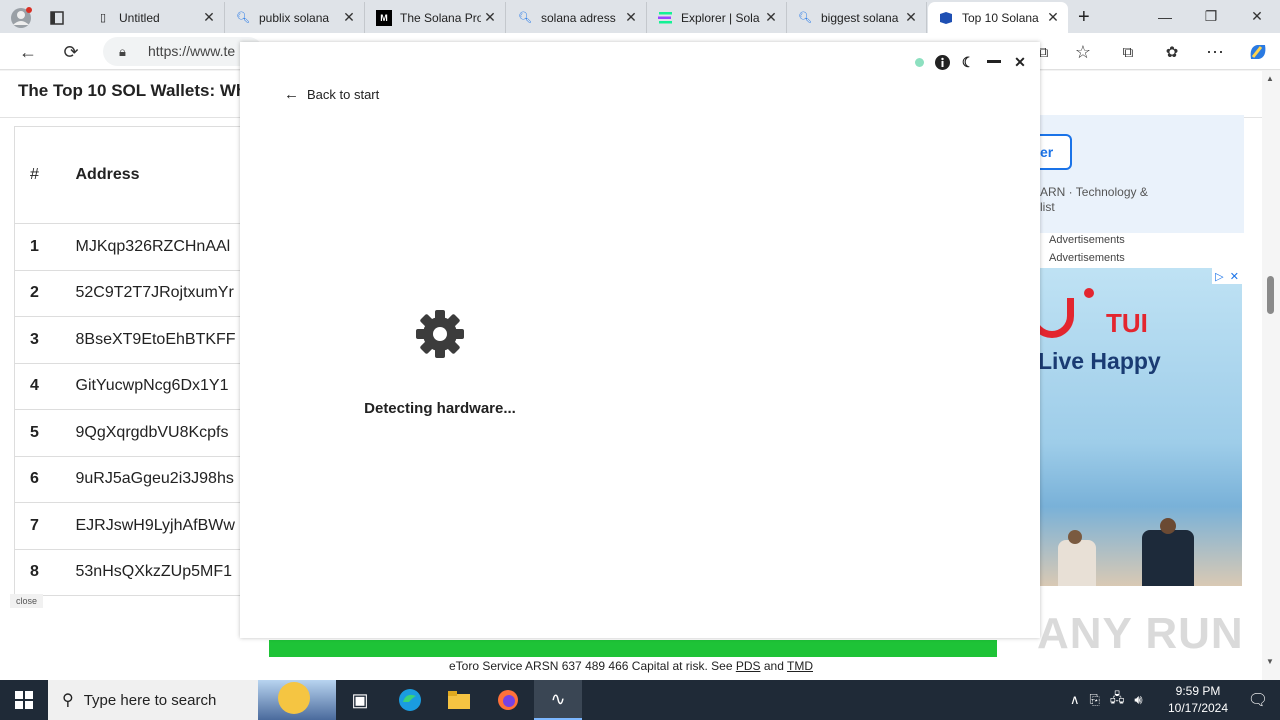 Image resolution: width=1280 pixels, height=720 pixels. Describe the element at coordinates (1047, 207) in the screenshot. I see `ad-note-line: list` at that location.